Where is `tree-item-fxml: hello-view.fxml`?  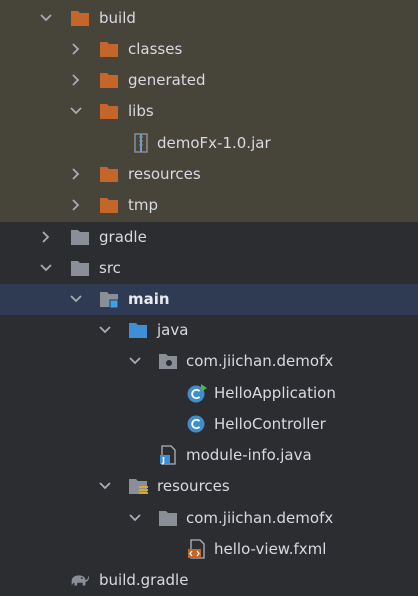
tree-item-fxml: hello-view.fxml is located at coordinates (209, 549).